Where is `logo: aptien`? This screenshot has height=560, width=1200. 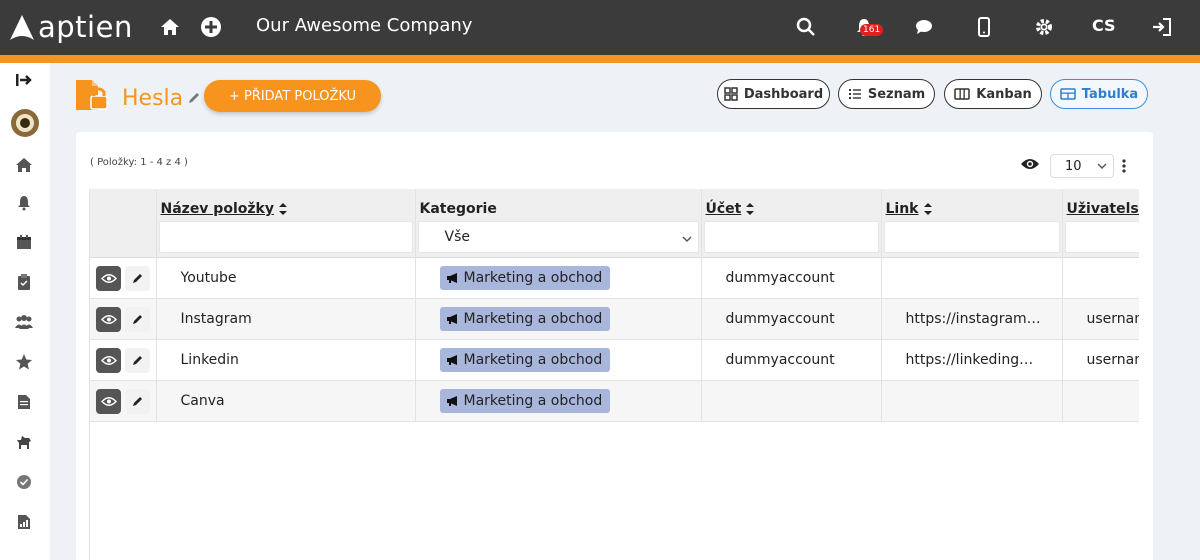 logo: aptien is located at coordinates (70, 27).